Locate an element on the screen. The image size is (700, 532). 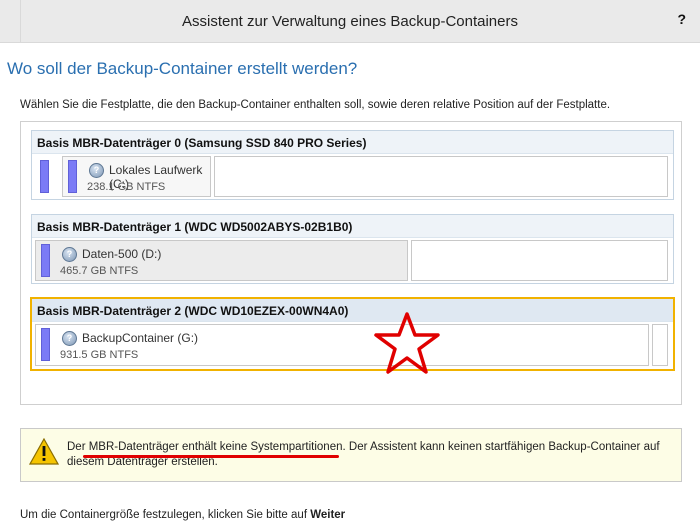
unallocated-segment is located at coordinates (44, 176).